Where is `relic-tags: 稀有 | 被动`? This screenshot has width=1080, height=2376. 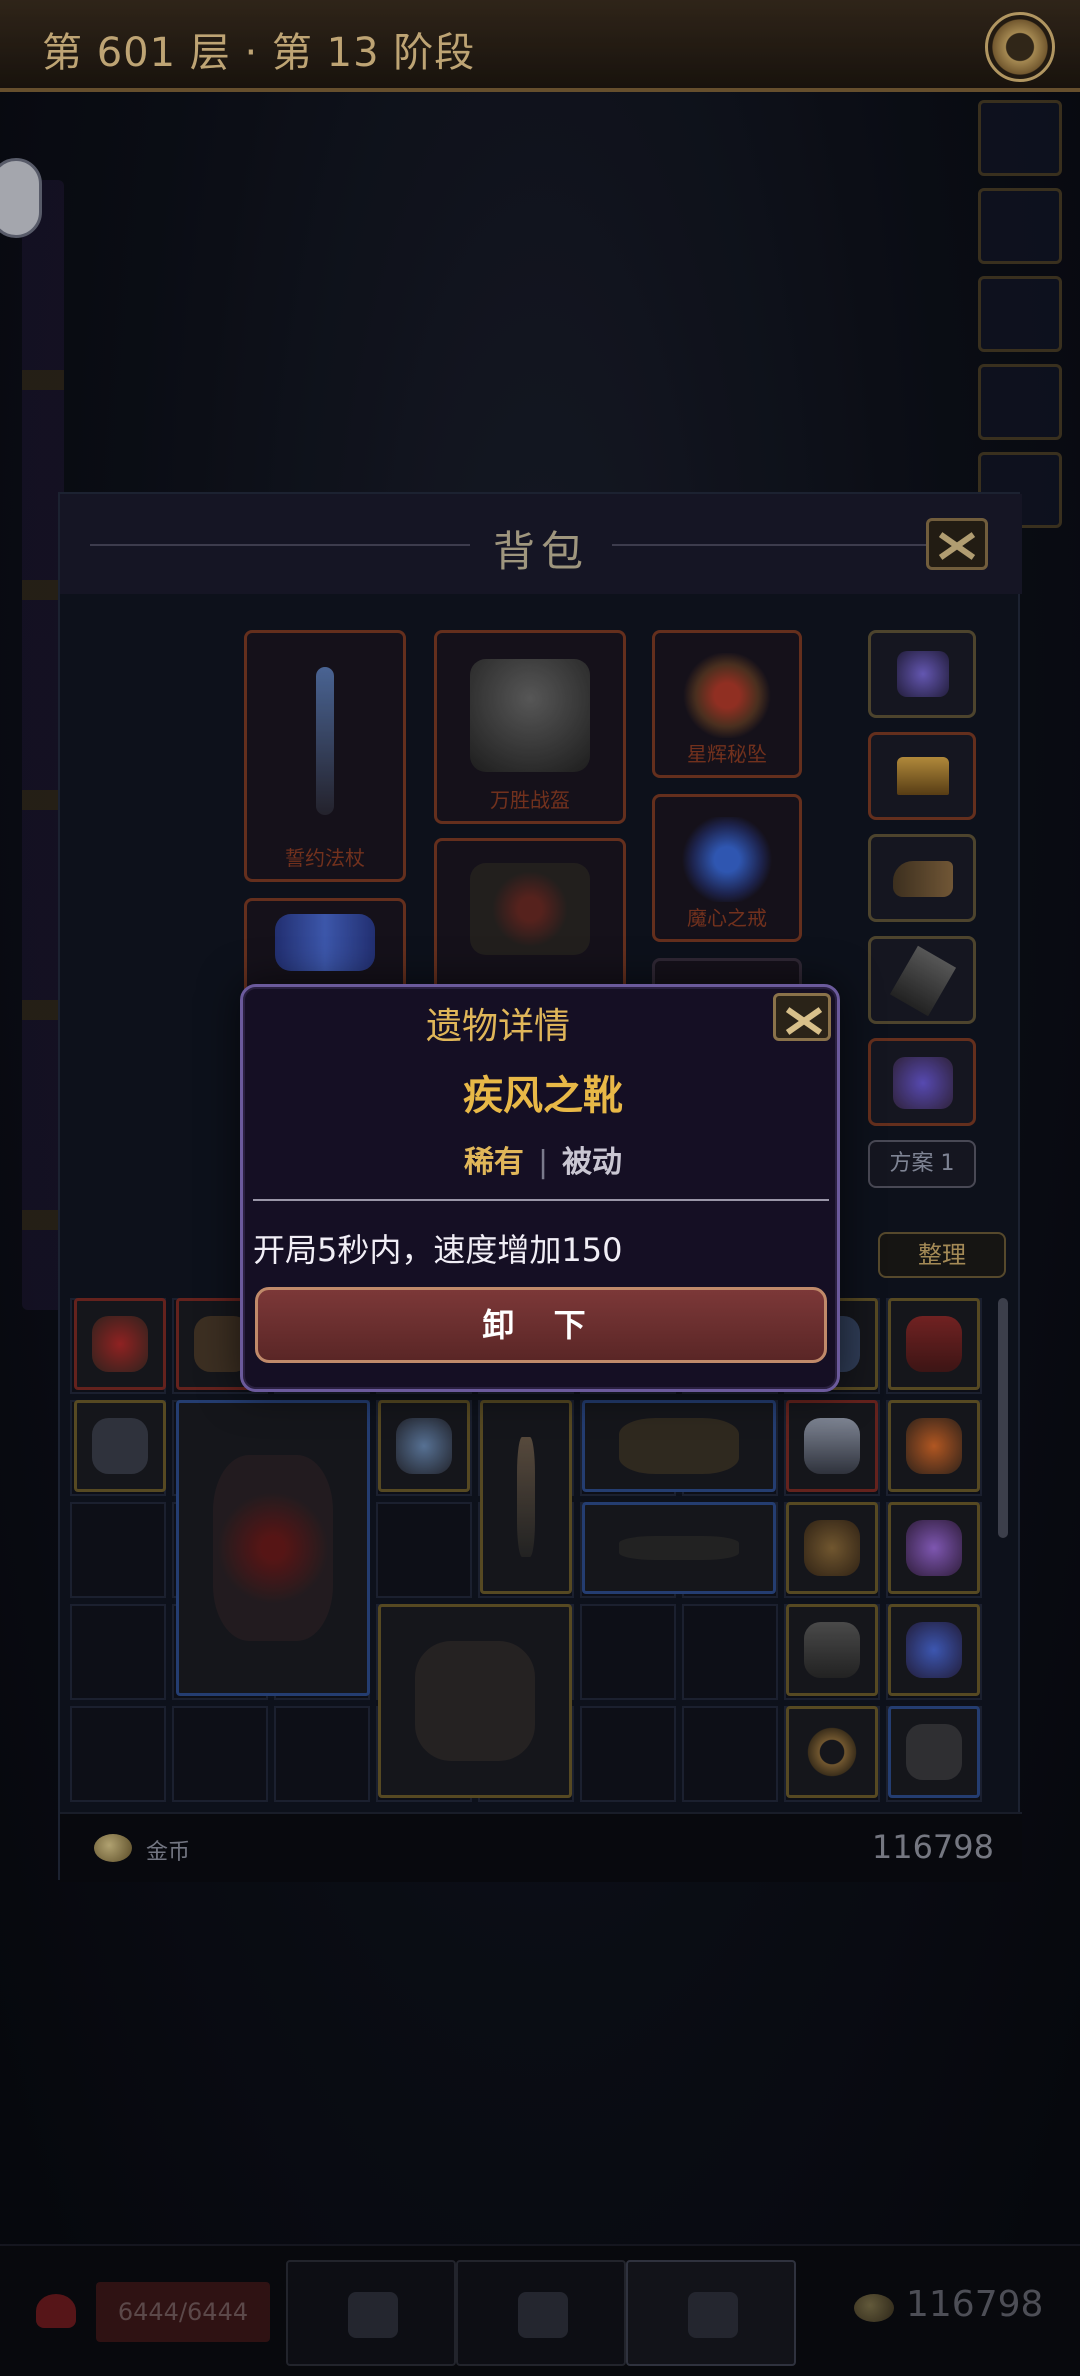
relic-tags: 稀有 | 被动 is located at coordinates (543, 1159).